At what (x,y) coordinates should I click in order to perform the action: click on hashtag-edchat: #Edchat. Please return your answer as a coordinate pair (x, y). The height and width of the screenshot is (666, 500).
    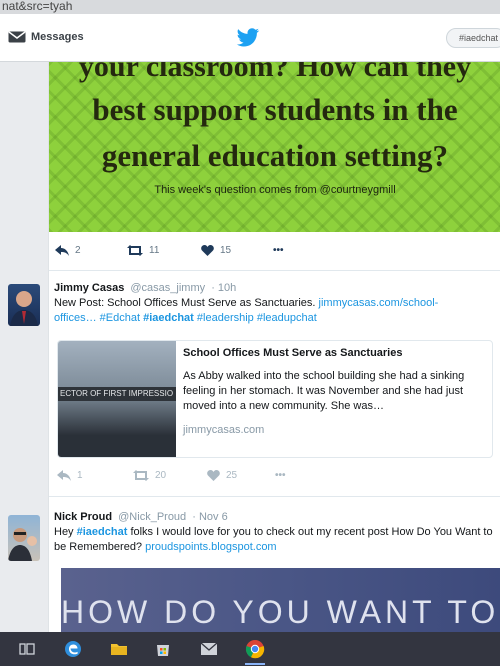
    Looking at the image, I should click on (120, 318).